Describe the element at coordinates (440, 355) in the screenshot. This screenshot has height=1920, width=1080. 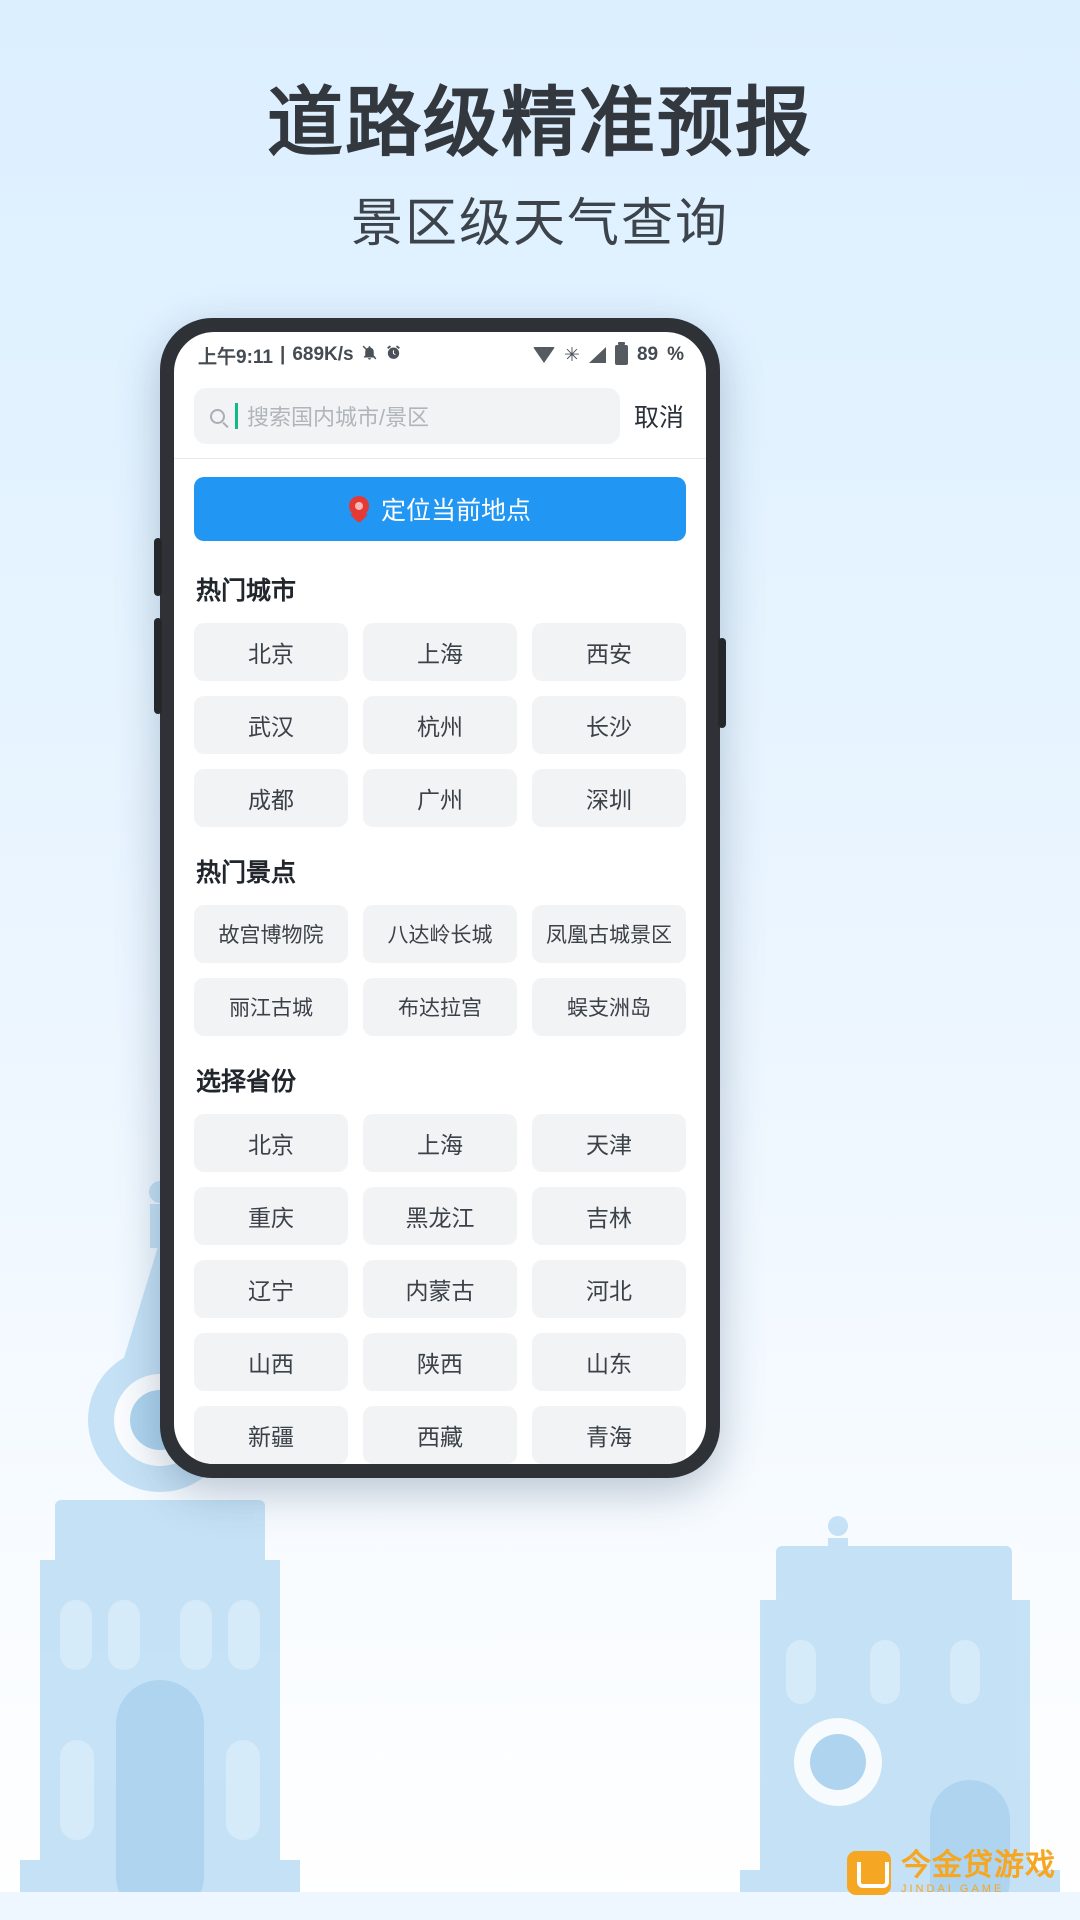
I see `status-bar: 上午9:11 | 689K/s ✳ 89 %` at that location.